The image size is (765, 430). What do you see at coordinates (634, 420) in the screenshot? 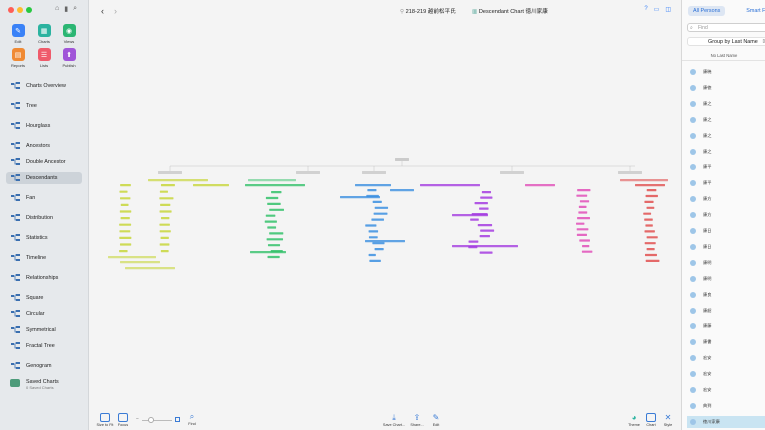
I see `theme-button: ◕ Theme` at bounding box center [634, 420].